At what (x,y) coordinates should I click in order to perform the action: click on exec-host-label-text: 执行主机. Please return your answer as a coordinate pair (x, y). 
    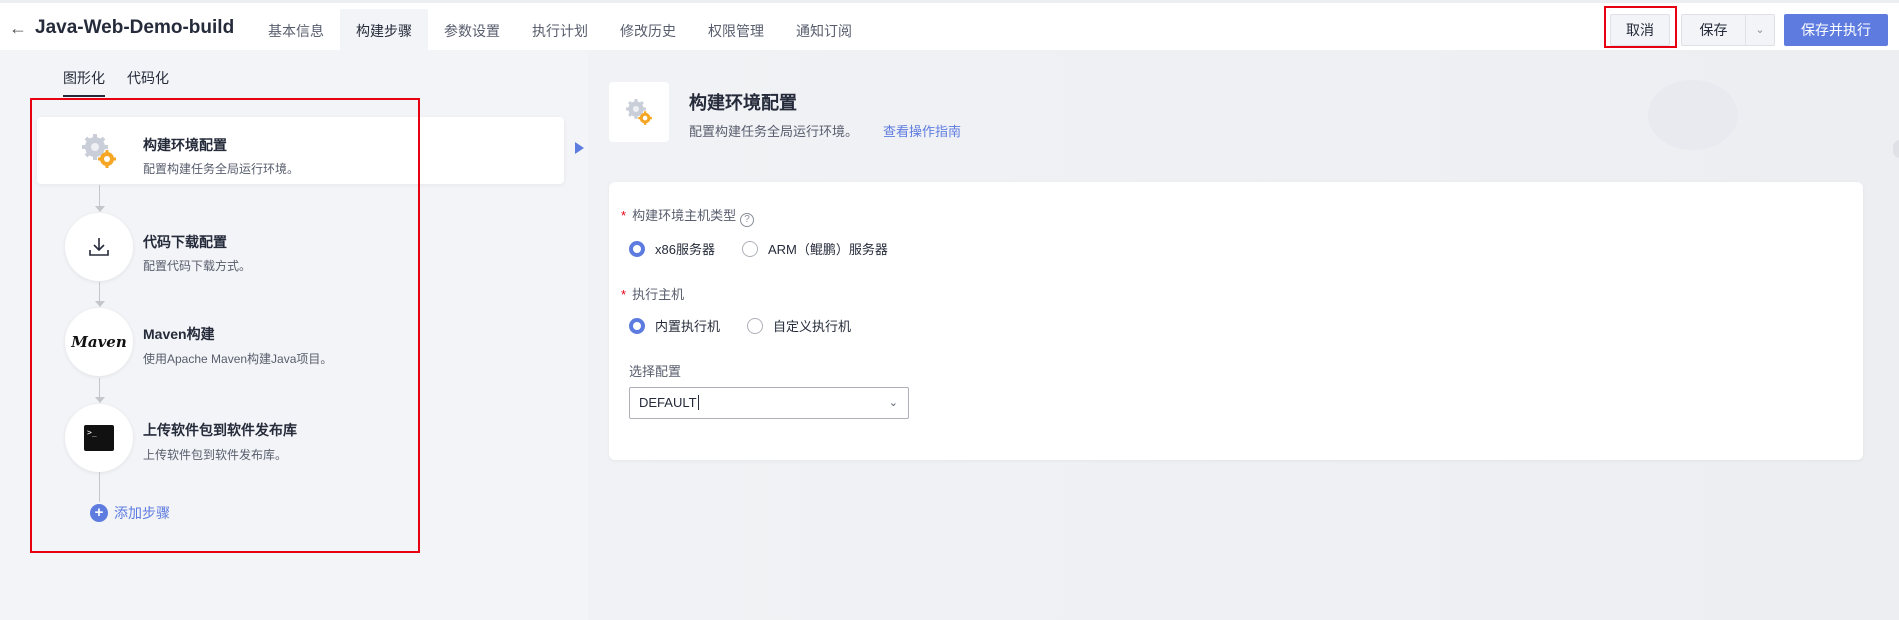
    Looking at the image, I should click on (658, 294).